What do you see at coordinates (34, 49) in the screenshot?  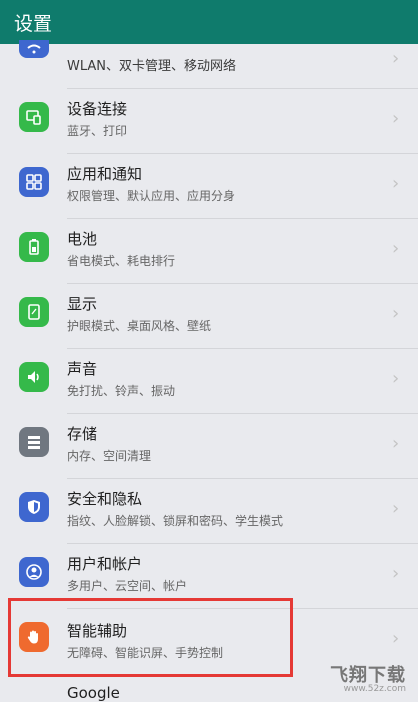 I see `wifi-icon` at bounding box center [34, 49].